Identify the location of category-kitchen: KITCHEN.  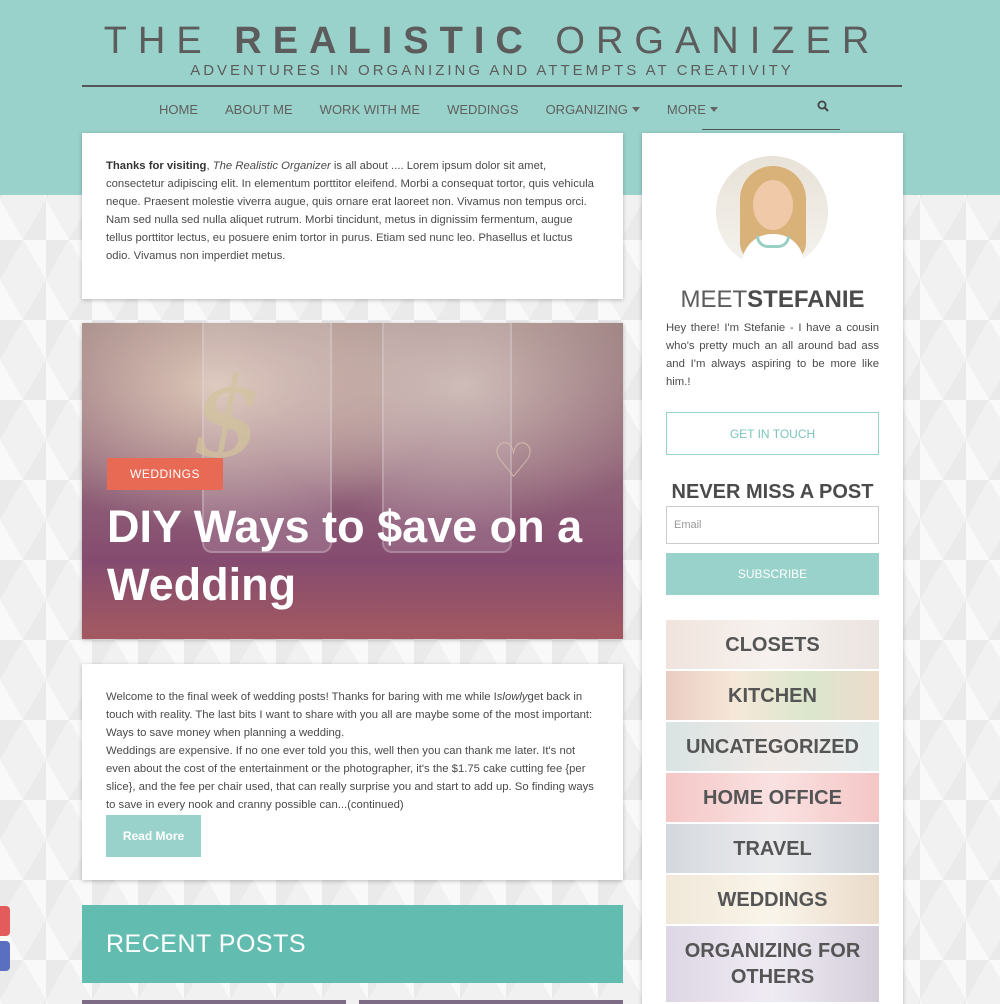
(772, 695).